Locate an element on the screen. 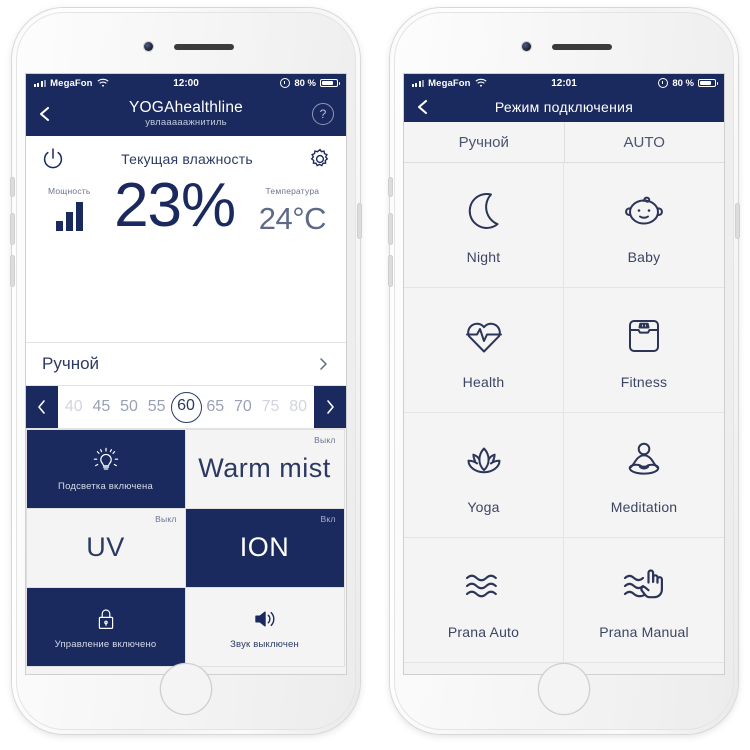 This screenshot has height=750, width=750. tile-label: Управление включено is located at coordinates (105, 644).